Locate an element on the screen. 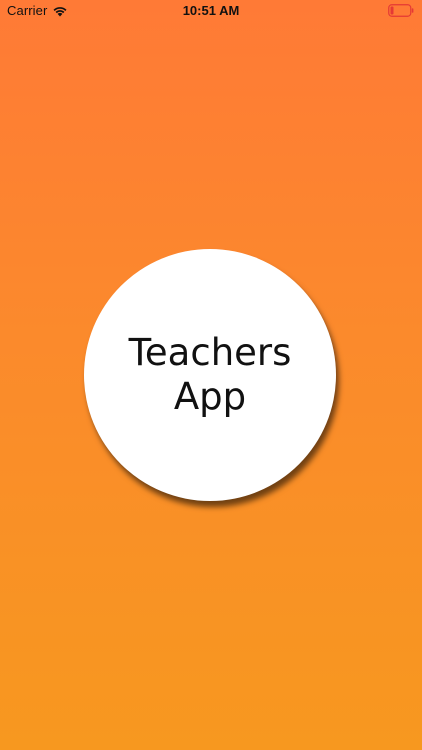  app-title: Teachers App is located at coordinates (210, 374).